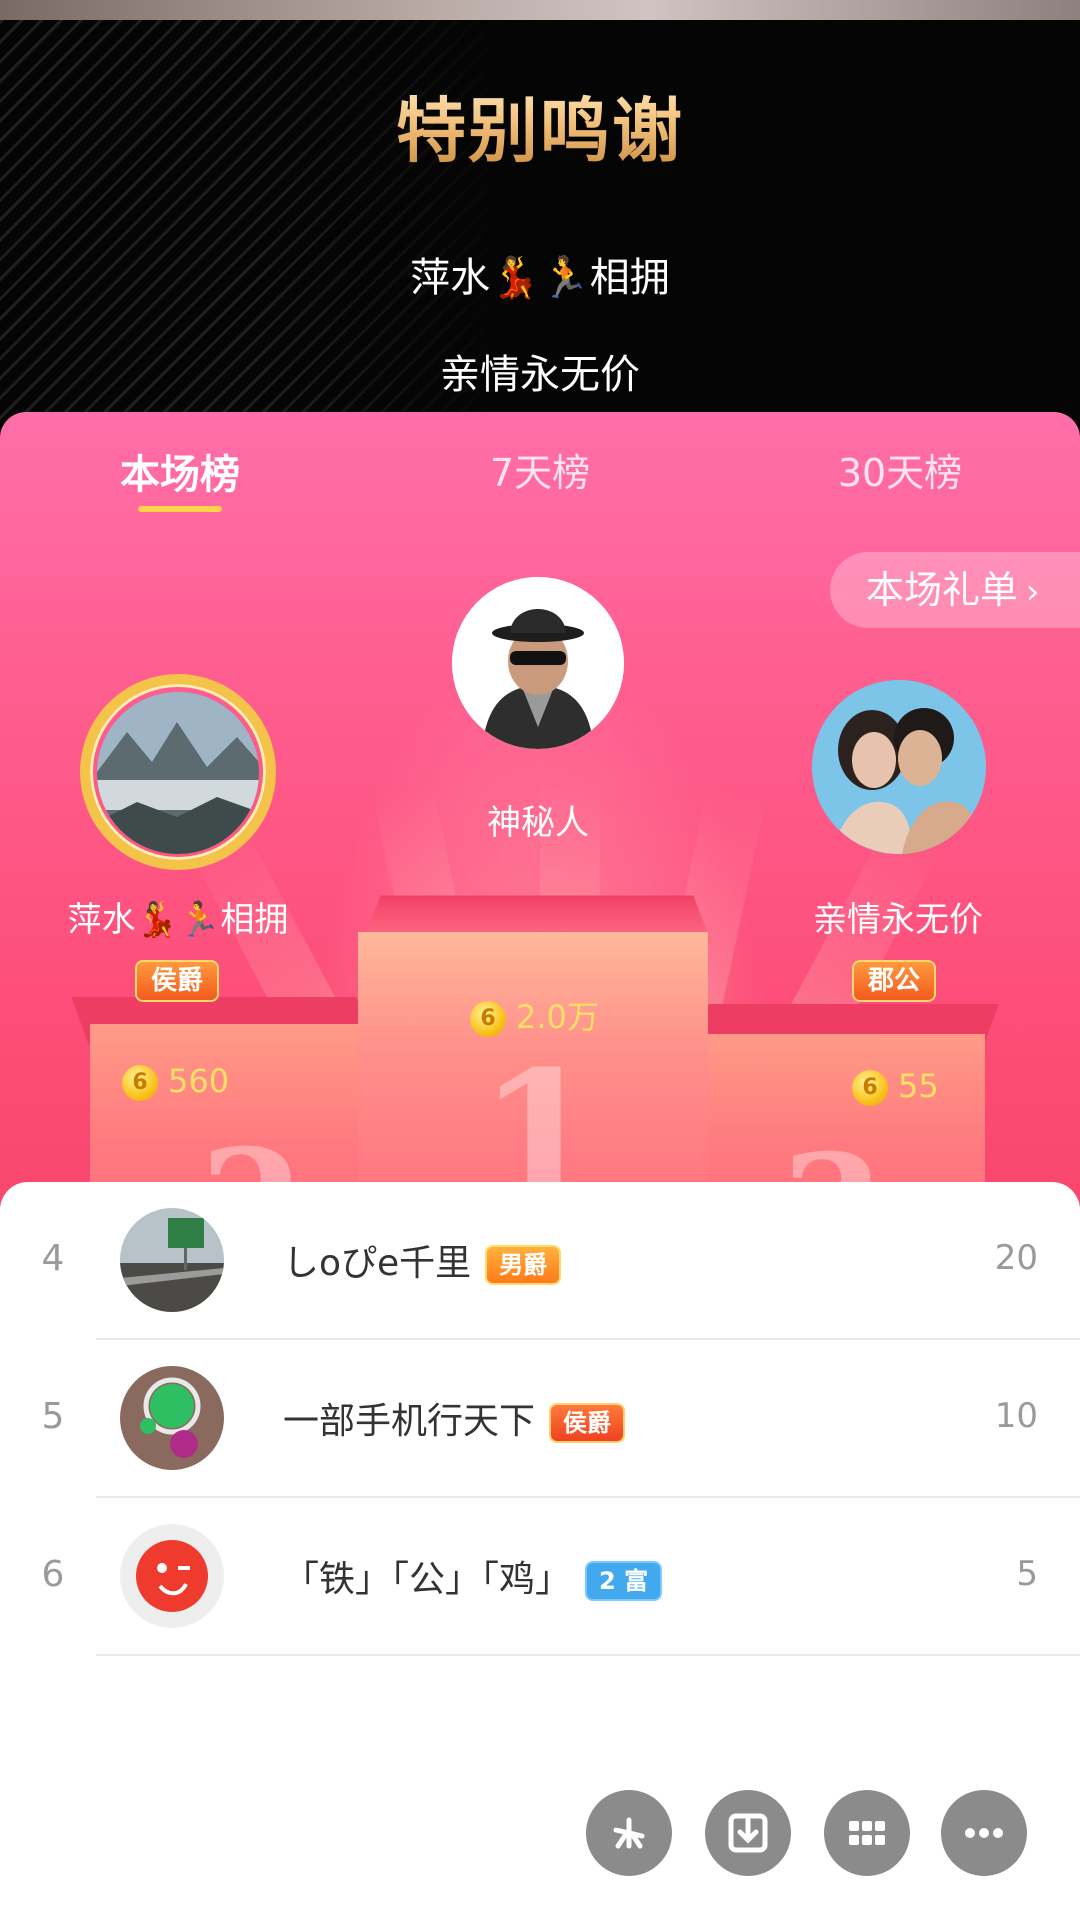  I want to click on more-button, so click(984, 1833).